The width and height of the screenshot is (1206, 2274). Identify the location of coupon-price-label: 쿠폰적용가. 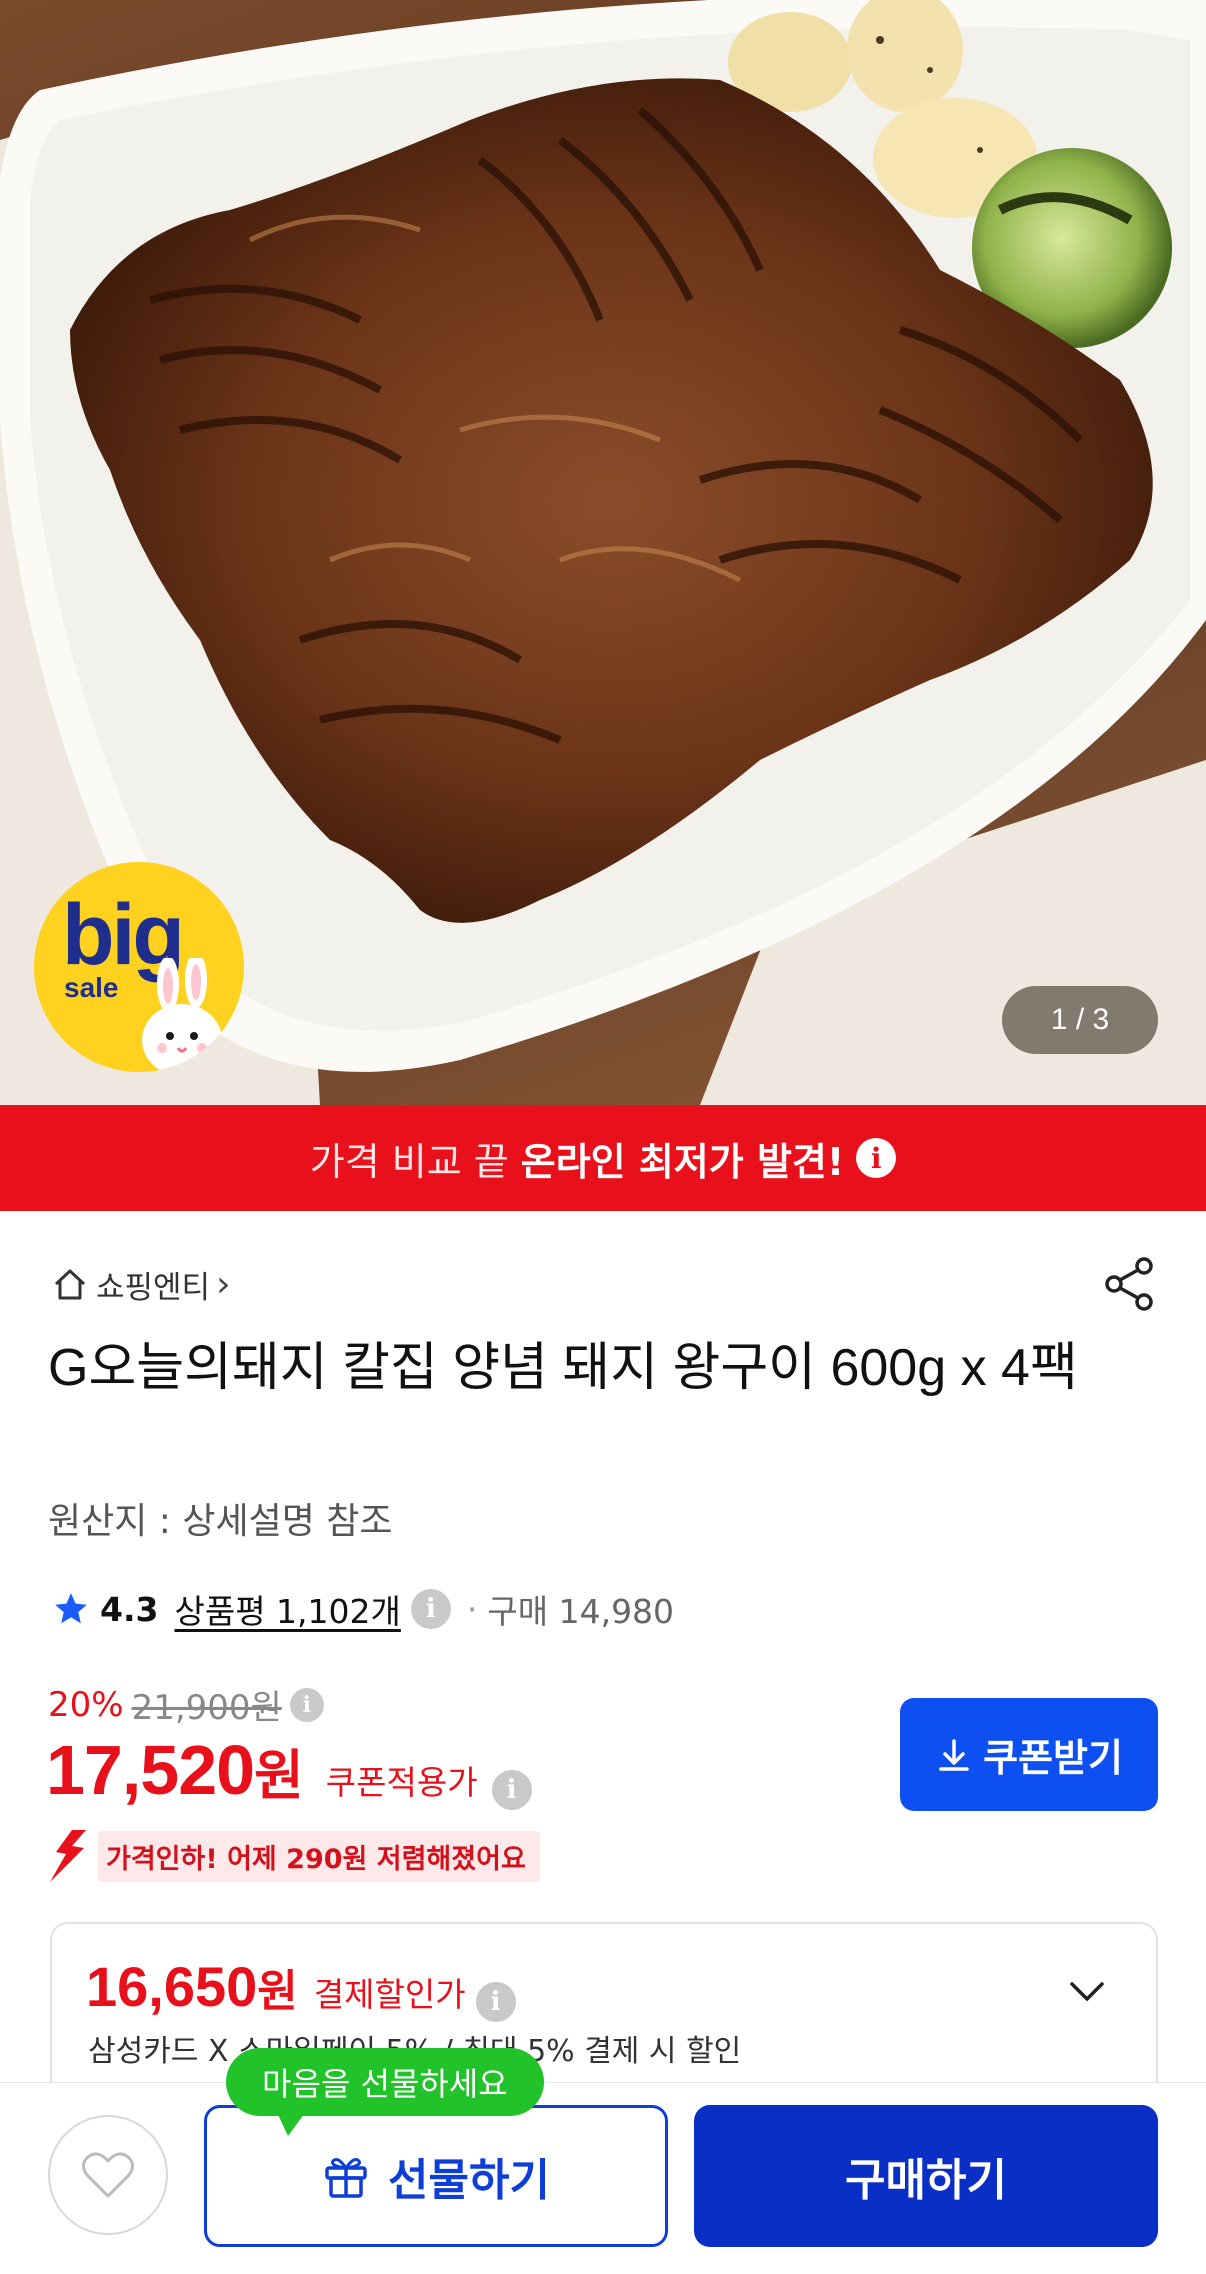
(401, 1782).